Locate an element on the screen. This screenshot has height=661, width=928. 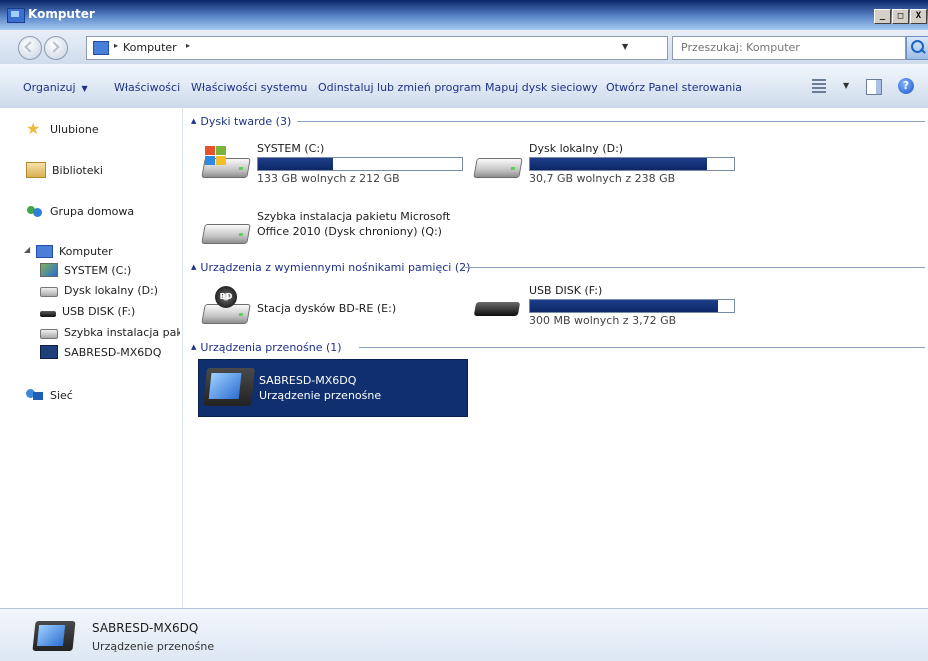
maximize-button: □ is located at coordinates (900, 16).